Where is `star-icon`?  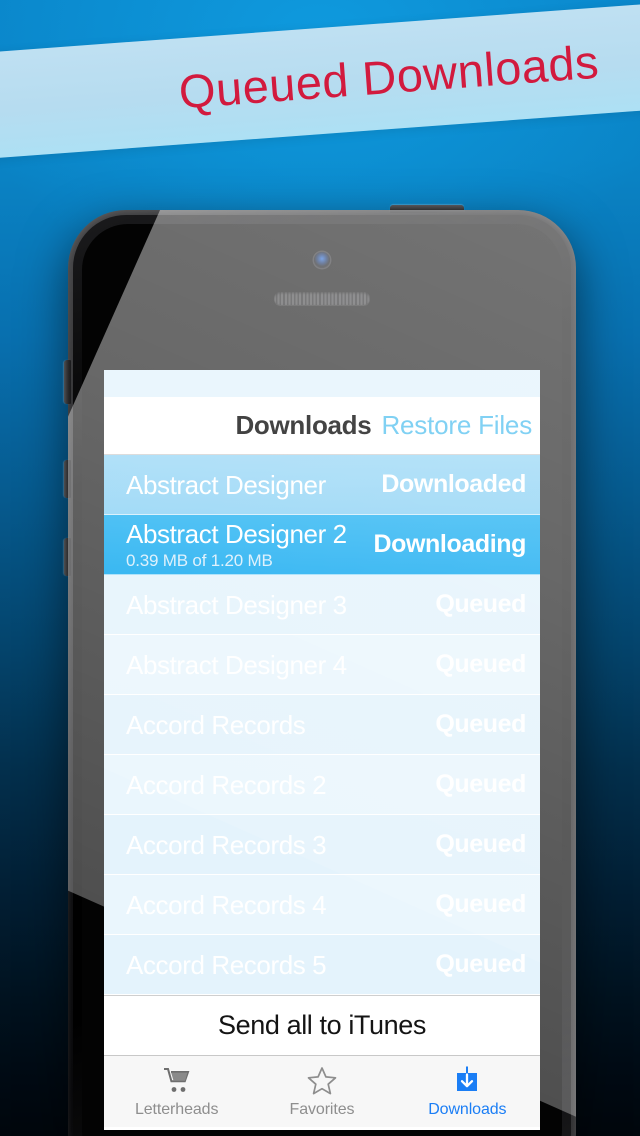
star-icon is located at coordinates (322, 1080).